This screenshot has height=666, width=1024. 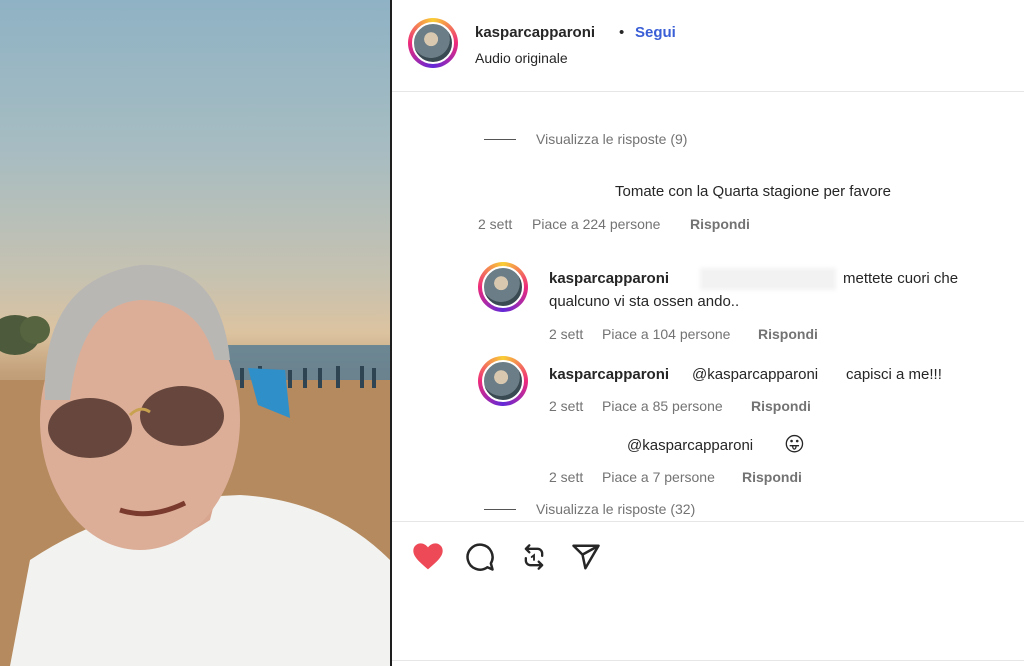 I want to click on heart-filled-icon, so click(x=428, y=556).